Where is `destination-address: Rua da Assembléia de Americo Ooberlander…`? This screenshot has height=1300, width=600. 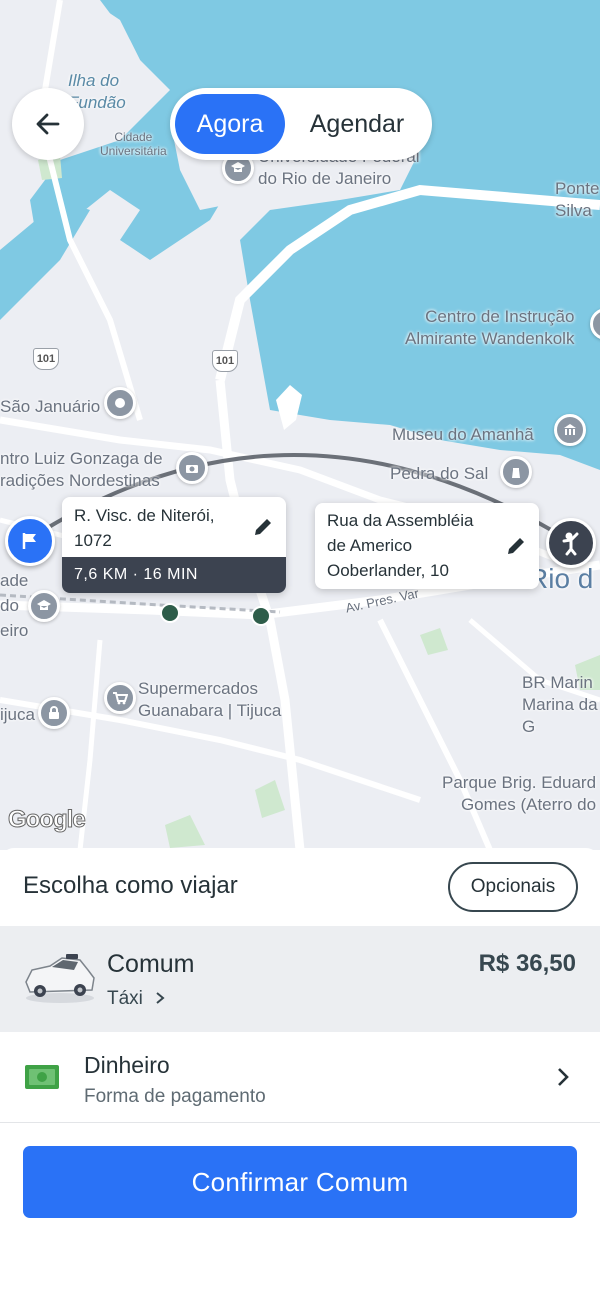
destination-address: Rua da Assembléia de Americo Ooberlander… is located at coordinates (400, 545).